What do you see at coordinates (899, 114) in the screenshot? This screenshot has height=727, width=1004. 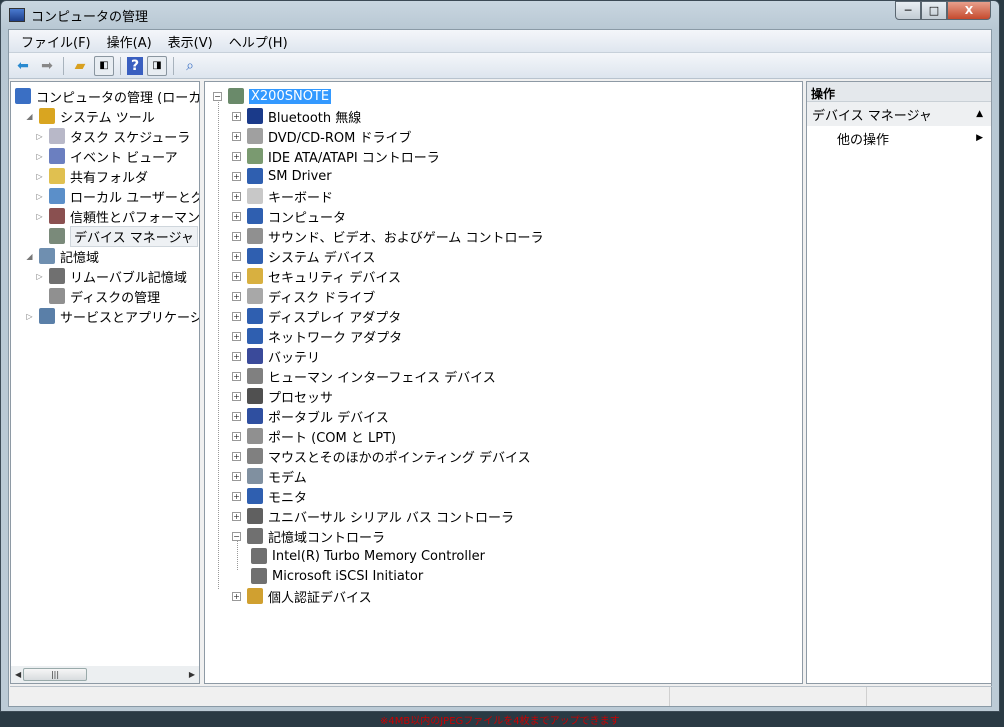 I see `actions-section-device-manager: デバイス マネージャ ▲` at bounding box center [899, 114].